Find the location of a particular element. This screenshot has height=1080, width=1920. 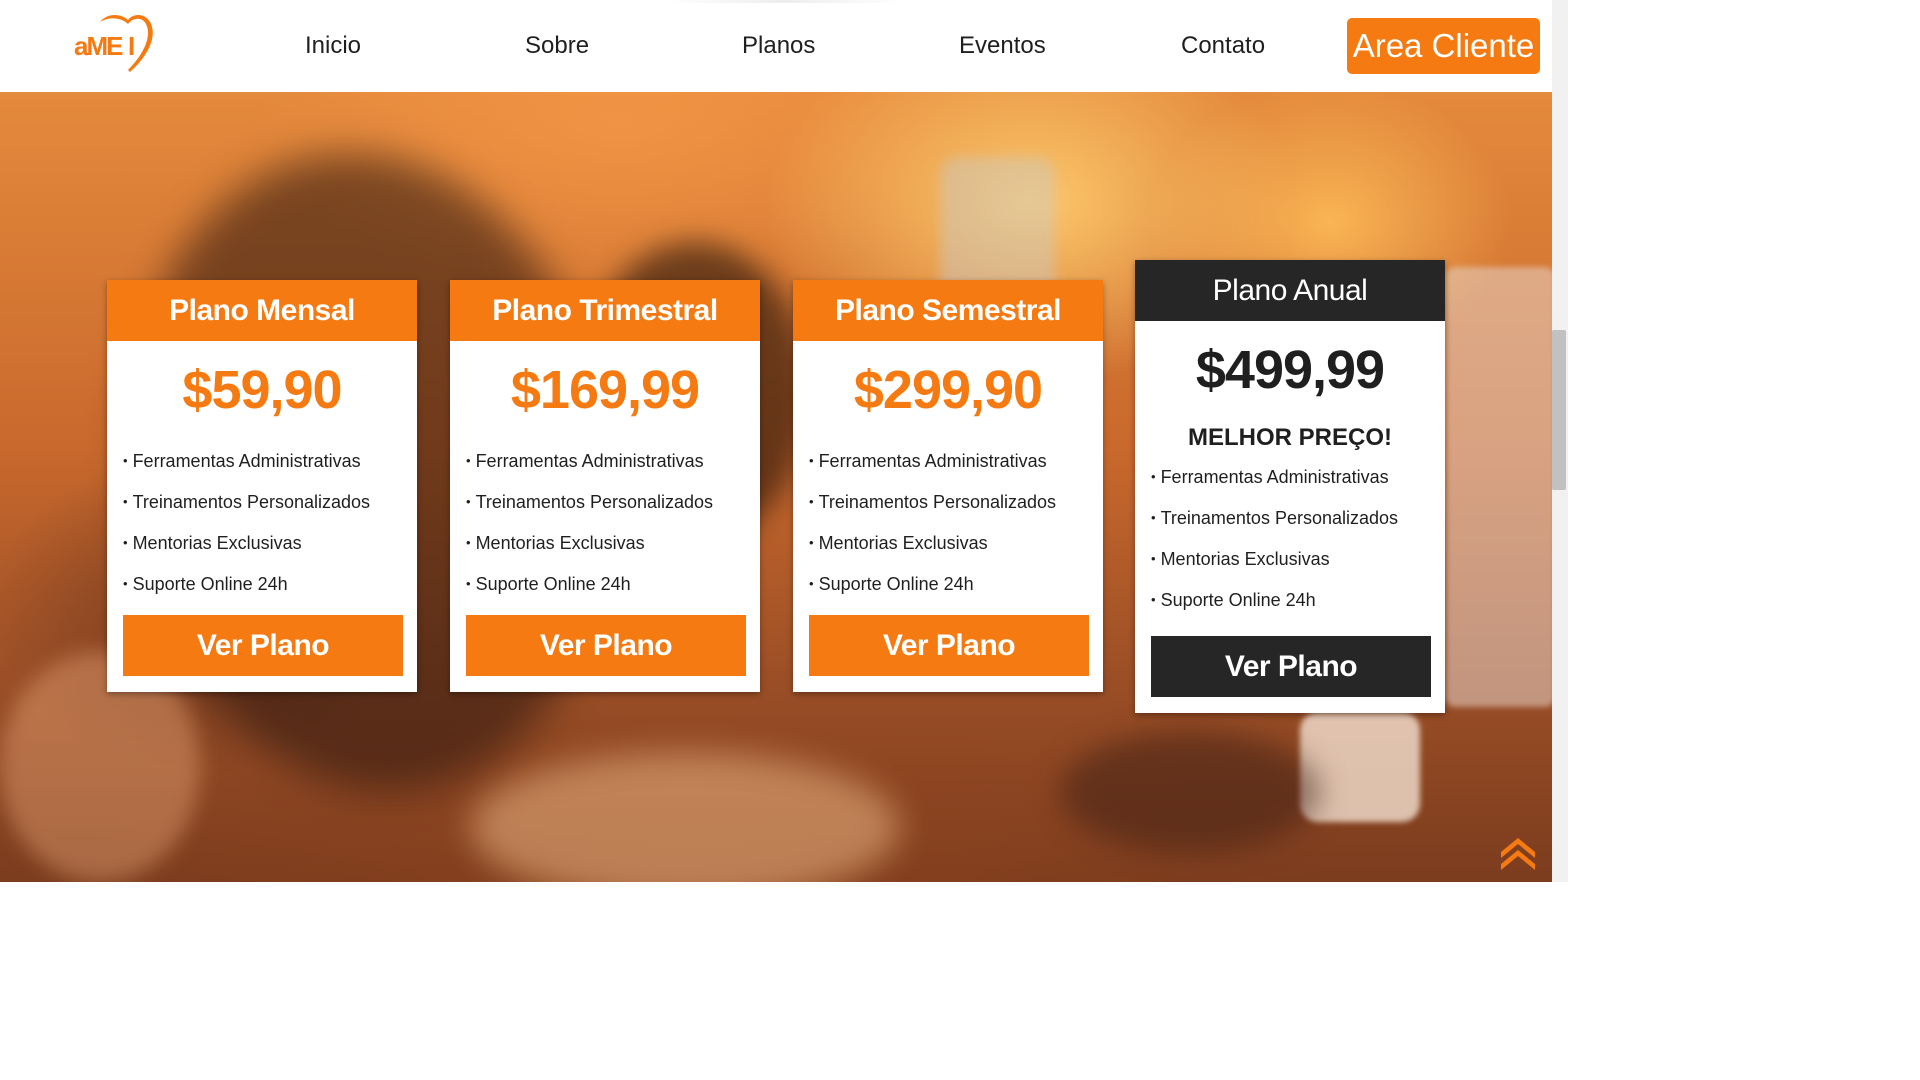

plan-title: Plano Semestral is located at coordinates (948, 310).